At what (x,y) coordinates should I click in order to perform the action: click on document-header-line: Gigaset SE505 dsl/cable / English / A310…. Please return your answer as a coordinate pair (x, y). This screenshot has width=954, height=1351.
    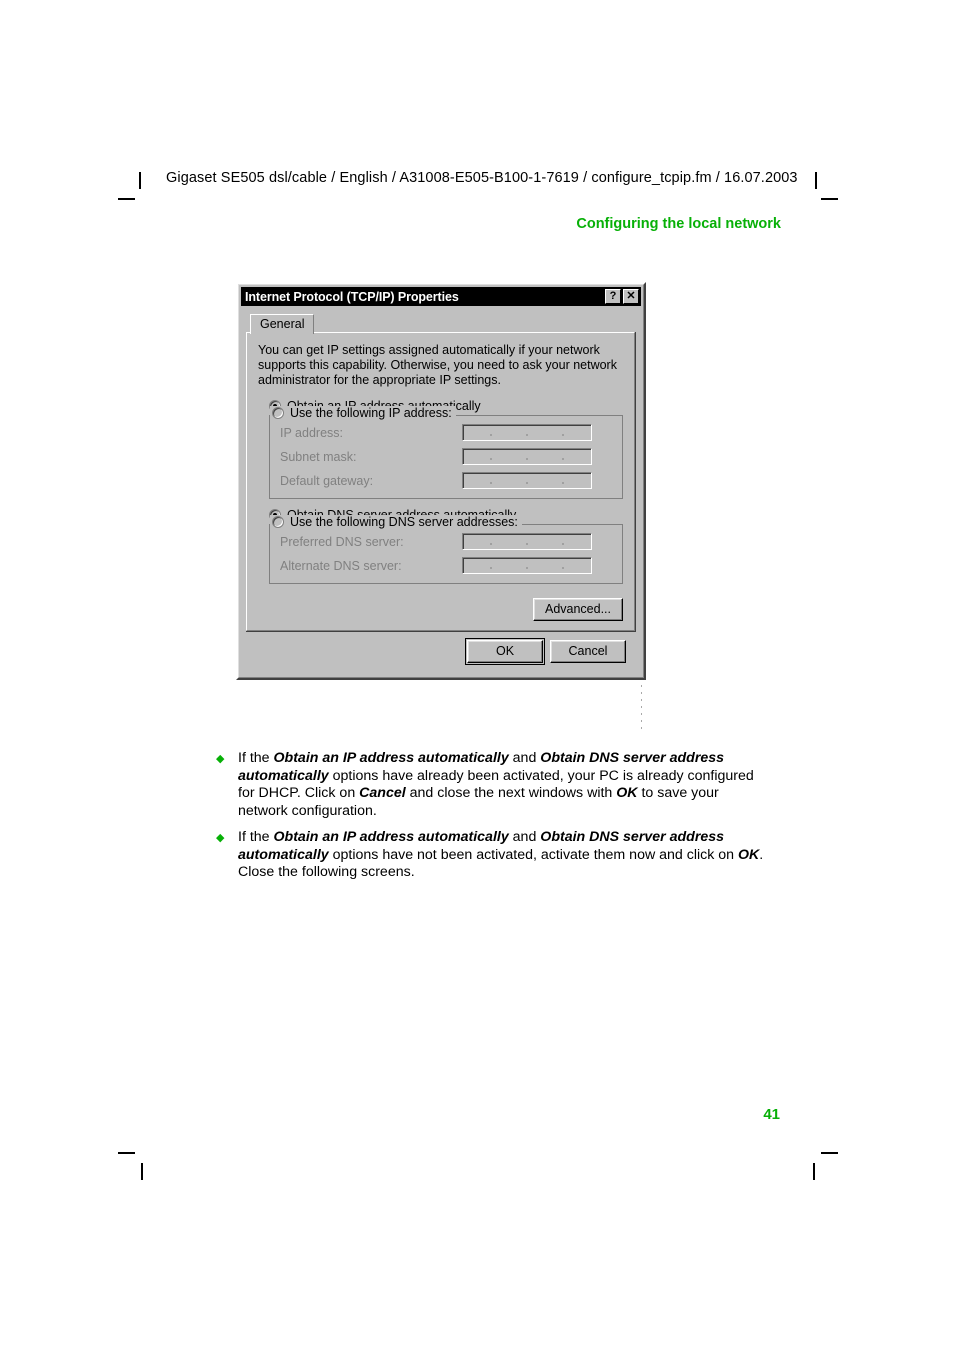
    Looking at the image, I should click on (482, 178).